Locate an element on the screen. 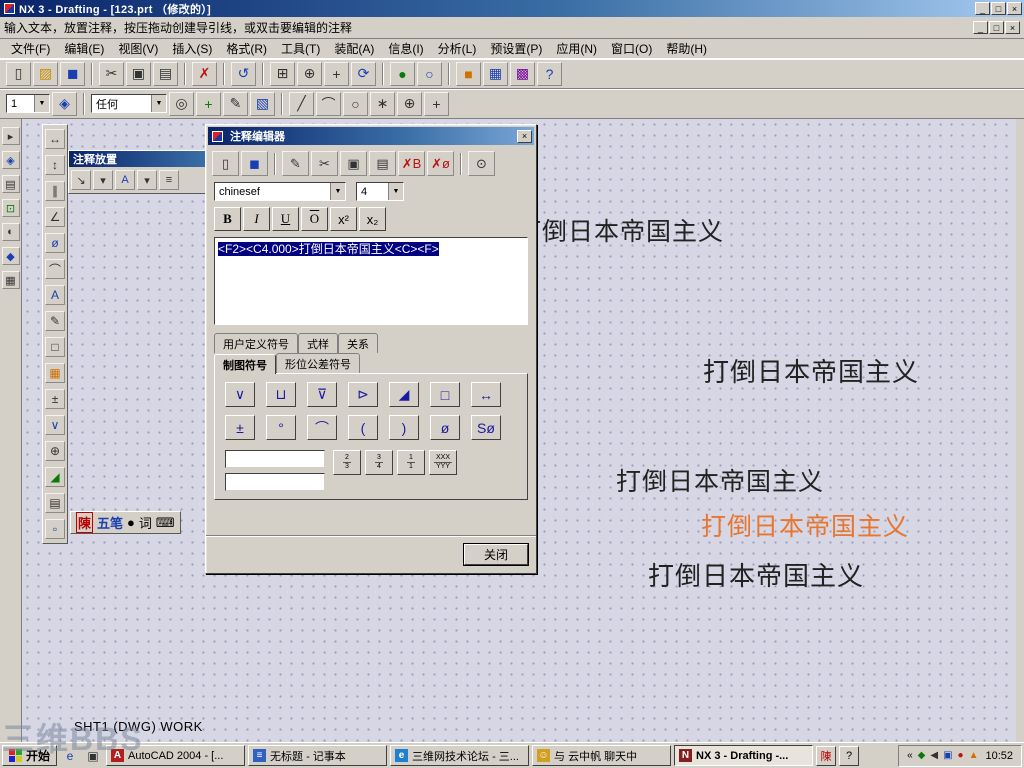  grid-button: ▦ is located at coordinates (10, 280).